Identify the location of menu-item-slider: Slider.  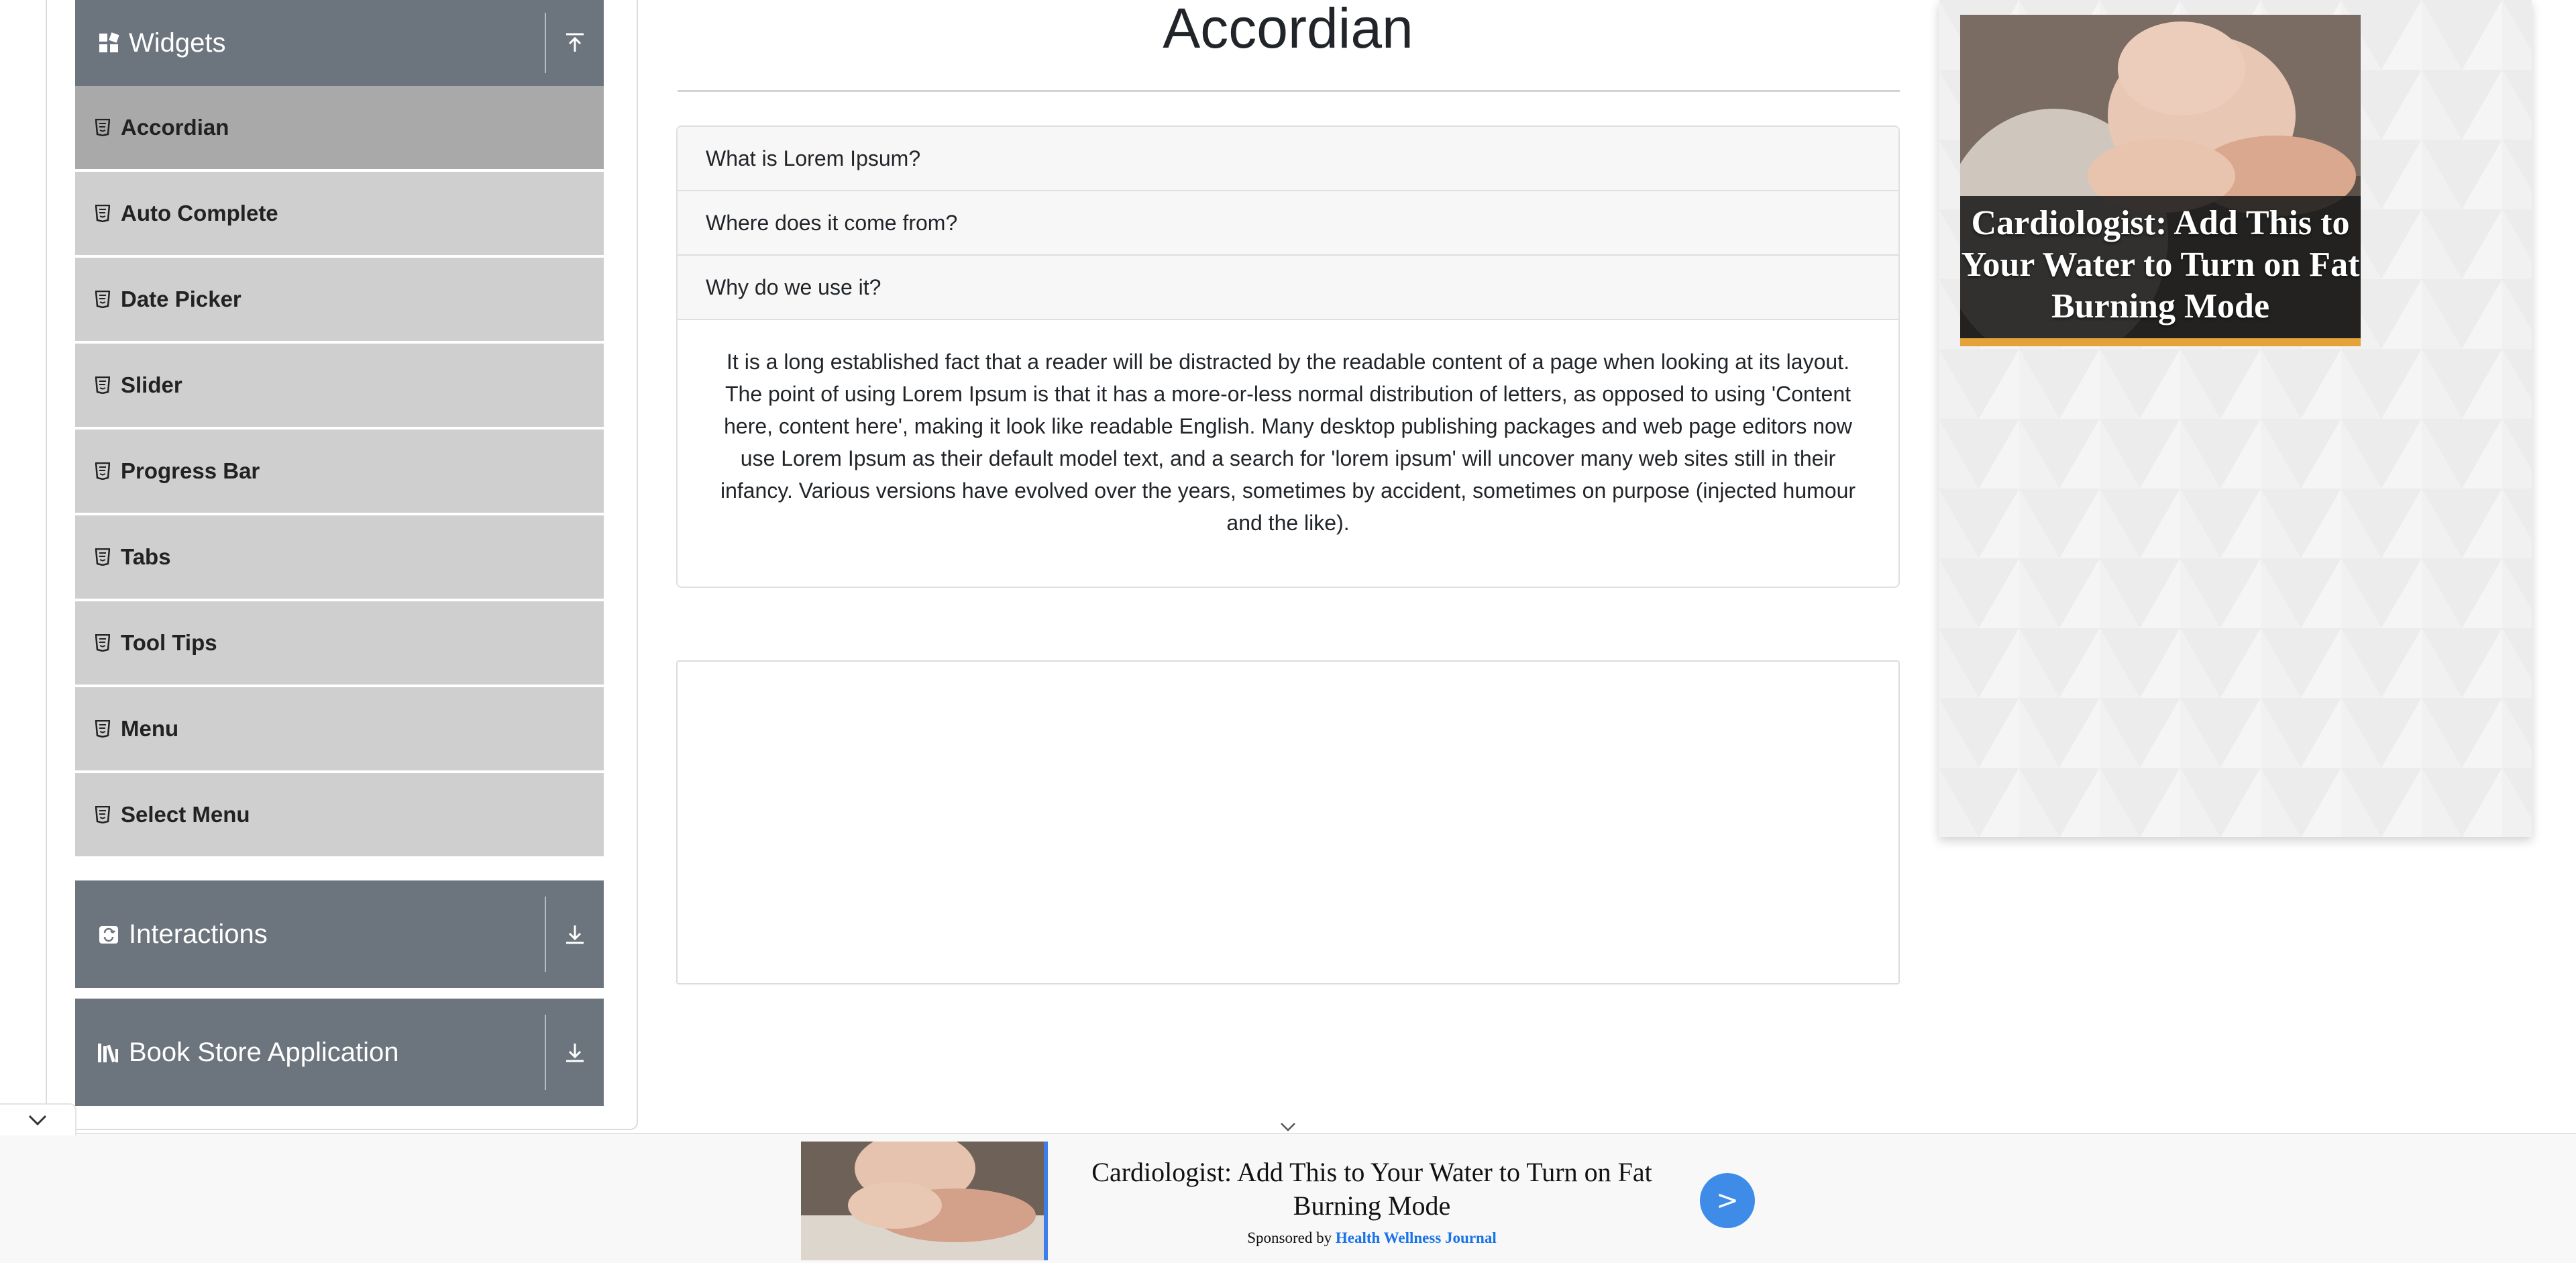
(339, 387).